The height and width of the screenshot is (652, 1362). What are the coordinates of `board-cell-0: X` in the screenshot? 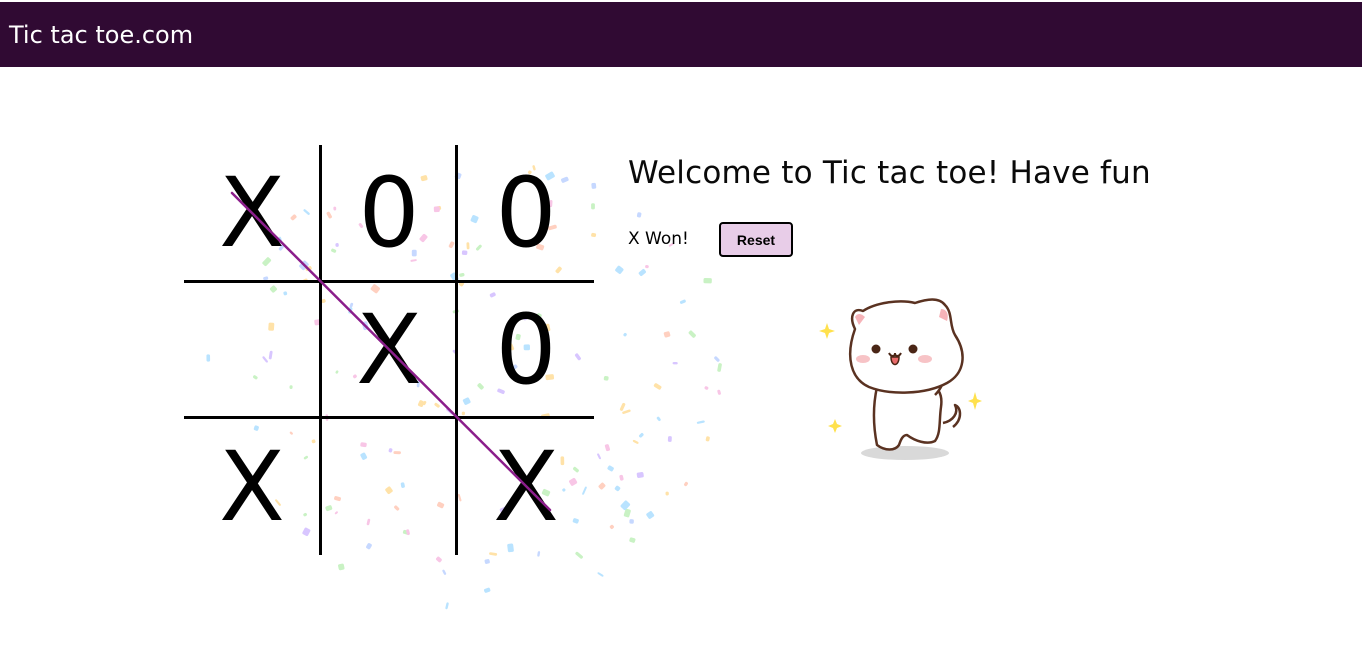 It's located at (252, 213).